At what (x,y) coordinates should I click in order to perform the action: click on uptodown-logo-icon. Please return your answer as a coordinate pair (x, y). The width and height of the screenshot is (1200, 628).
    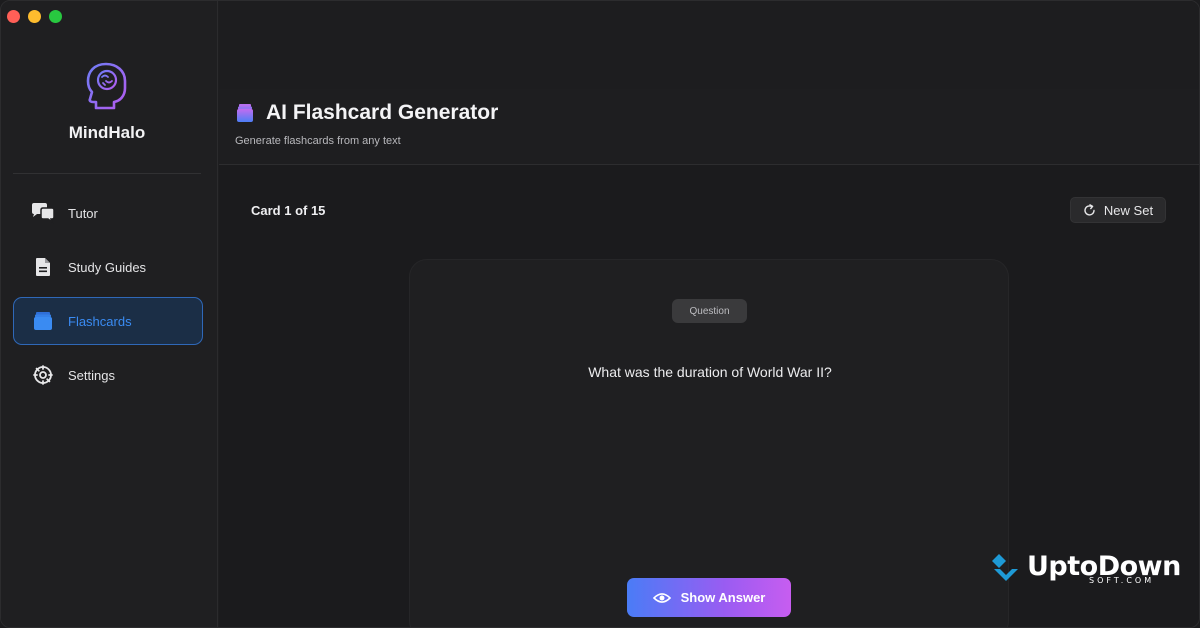
    Looking at the image, I should click on (1005, 567).